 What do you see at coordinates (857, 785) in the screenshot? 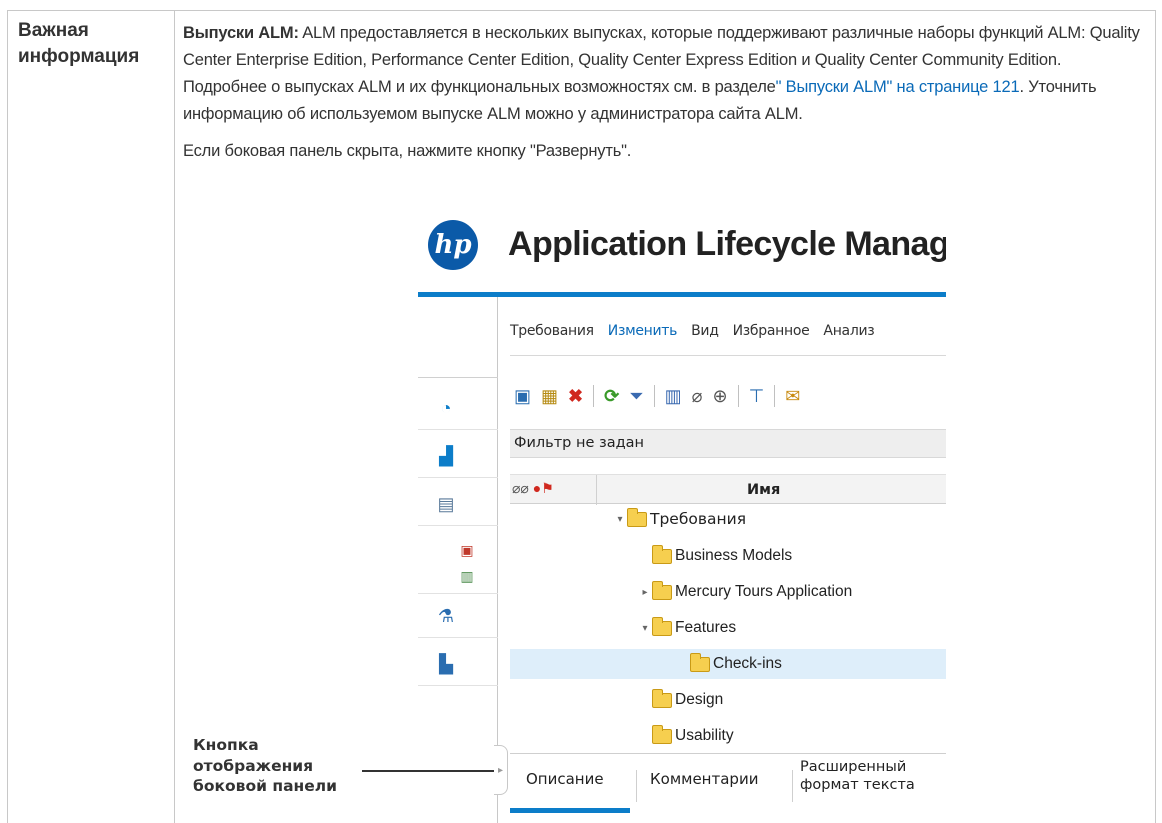
I see `tab-rich-text-line2: формат текста` at bounding box center [857, 785].